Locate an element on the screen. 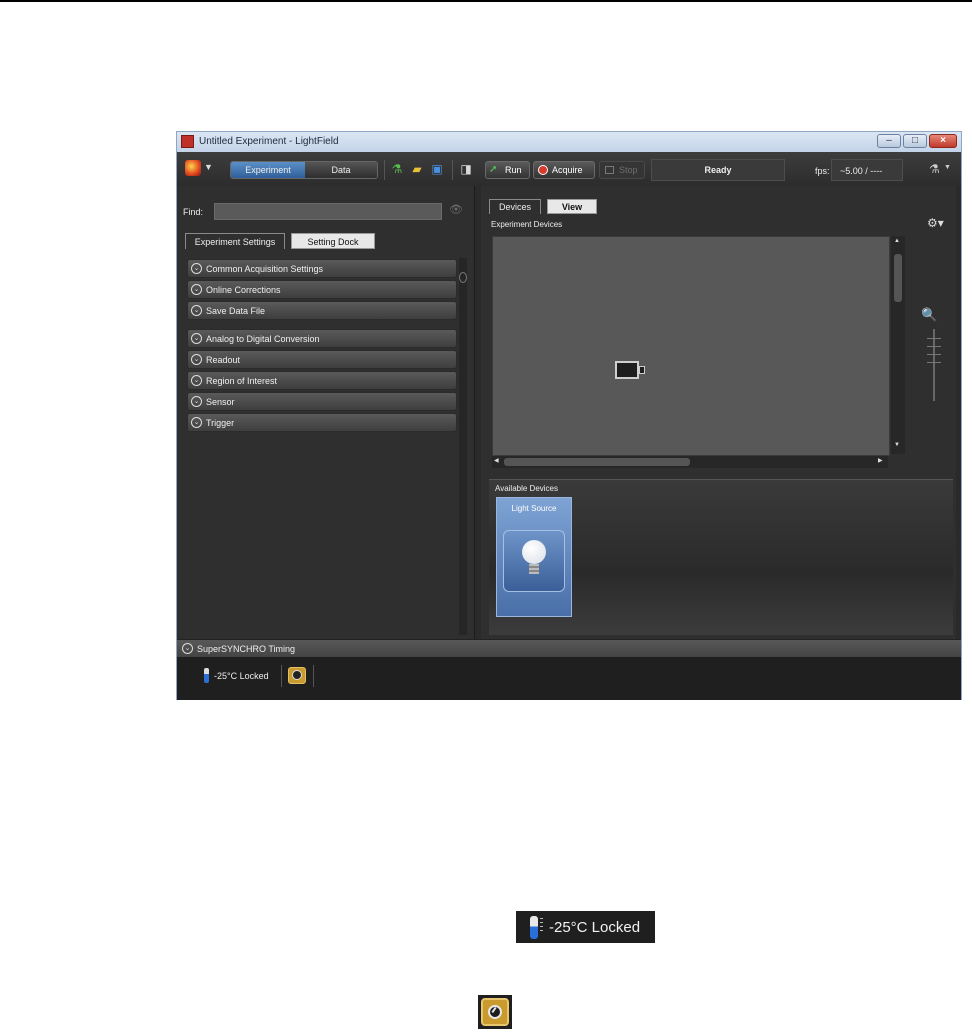  close-button: × is located at coordinates (943, 141).